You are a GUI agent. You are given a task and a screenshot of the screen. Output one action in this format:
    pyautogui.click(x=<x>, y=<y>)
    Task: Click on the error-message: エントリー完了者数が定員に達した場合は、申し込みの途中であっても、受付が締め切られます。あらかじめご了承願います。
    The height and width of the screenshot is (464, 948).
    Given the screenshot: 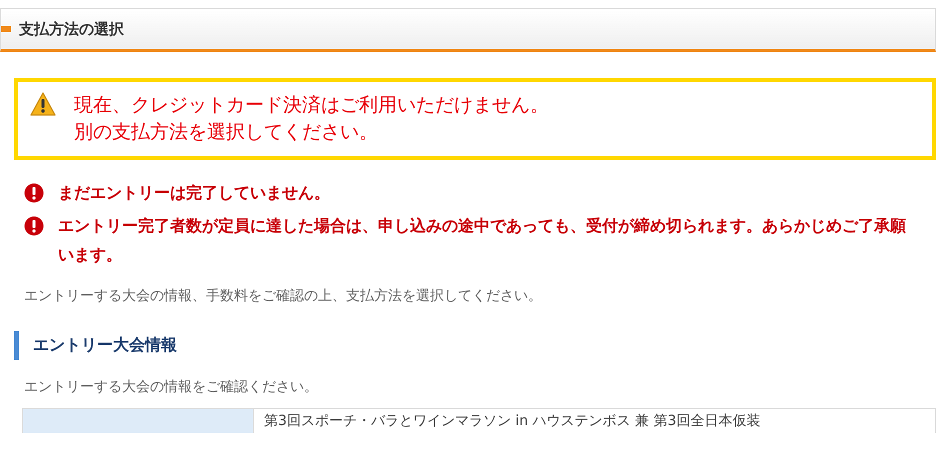 What is the action you would take?
    pyautogui.click(x=482, y=240)
    